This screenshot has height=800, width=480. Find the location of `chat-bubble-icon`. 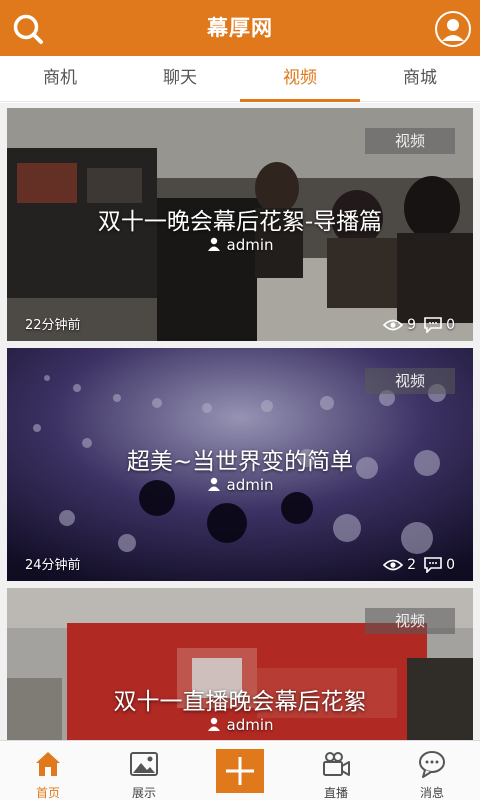

chat-bubble-icon is located at coordinates (432, 764).